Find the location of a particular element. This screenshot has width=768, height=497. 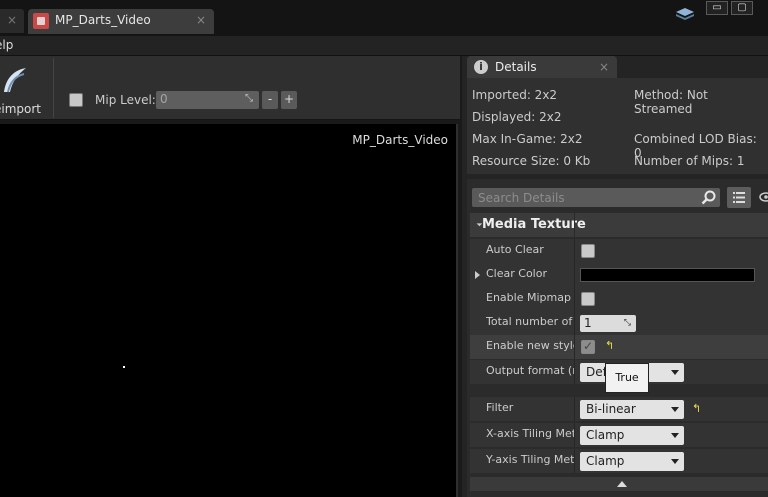

document-tab: MP_Darts_Video × is located at coordinates (121, 21).